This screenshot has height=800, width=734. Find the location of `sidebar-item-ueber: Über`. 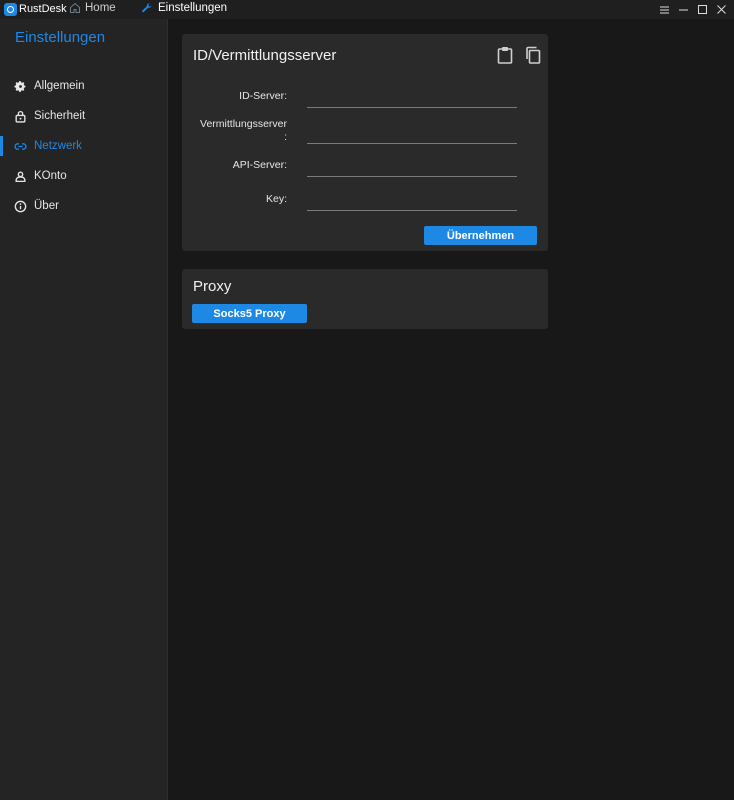

sidebar-item-ueber: Über is located at coordinates (84, 206).